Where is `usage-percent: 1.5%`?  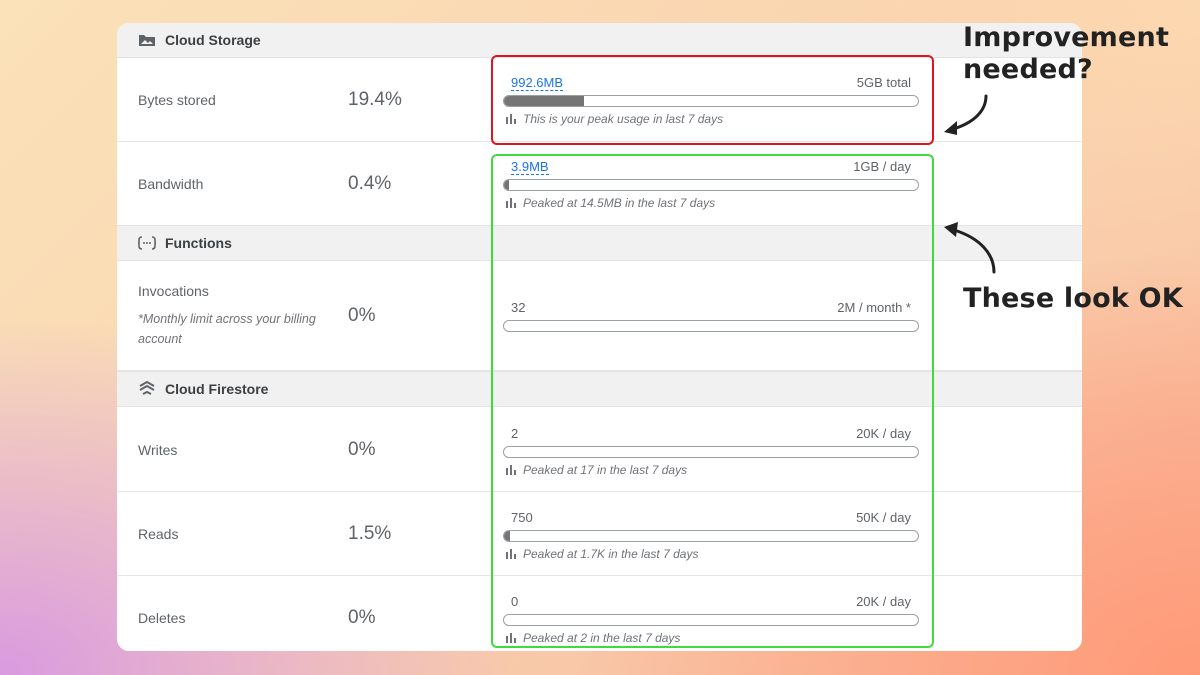 usage-percent: 1.5% is located at coordinates (370, 533).